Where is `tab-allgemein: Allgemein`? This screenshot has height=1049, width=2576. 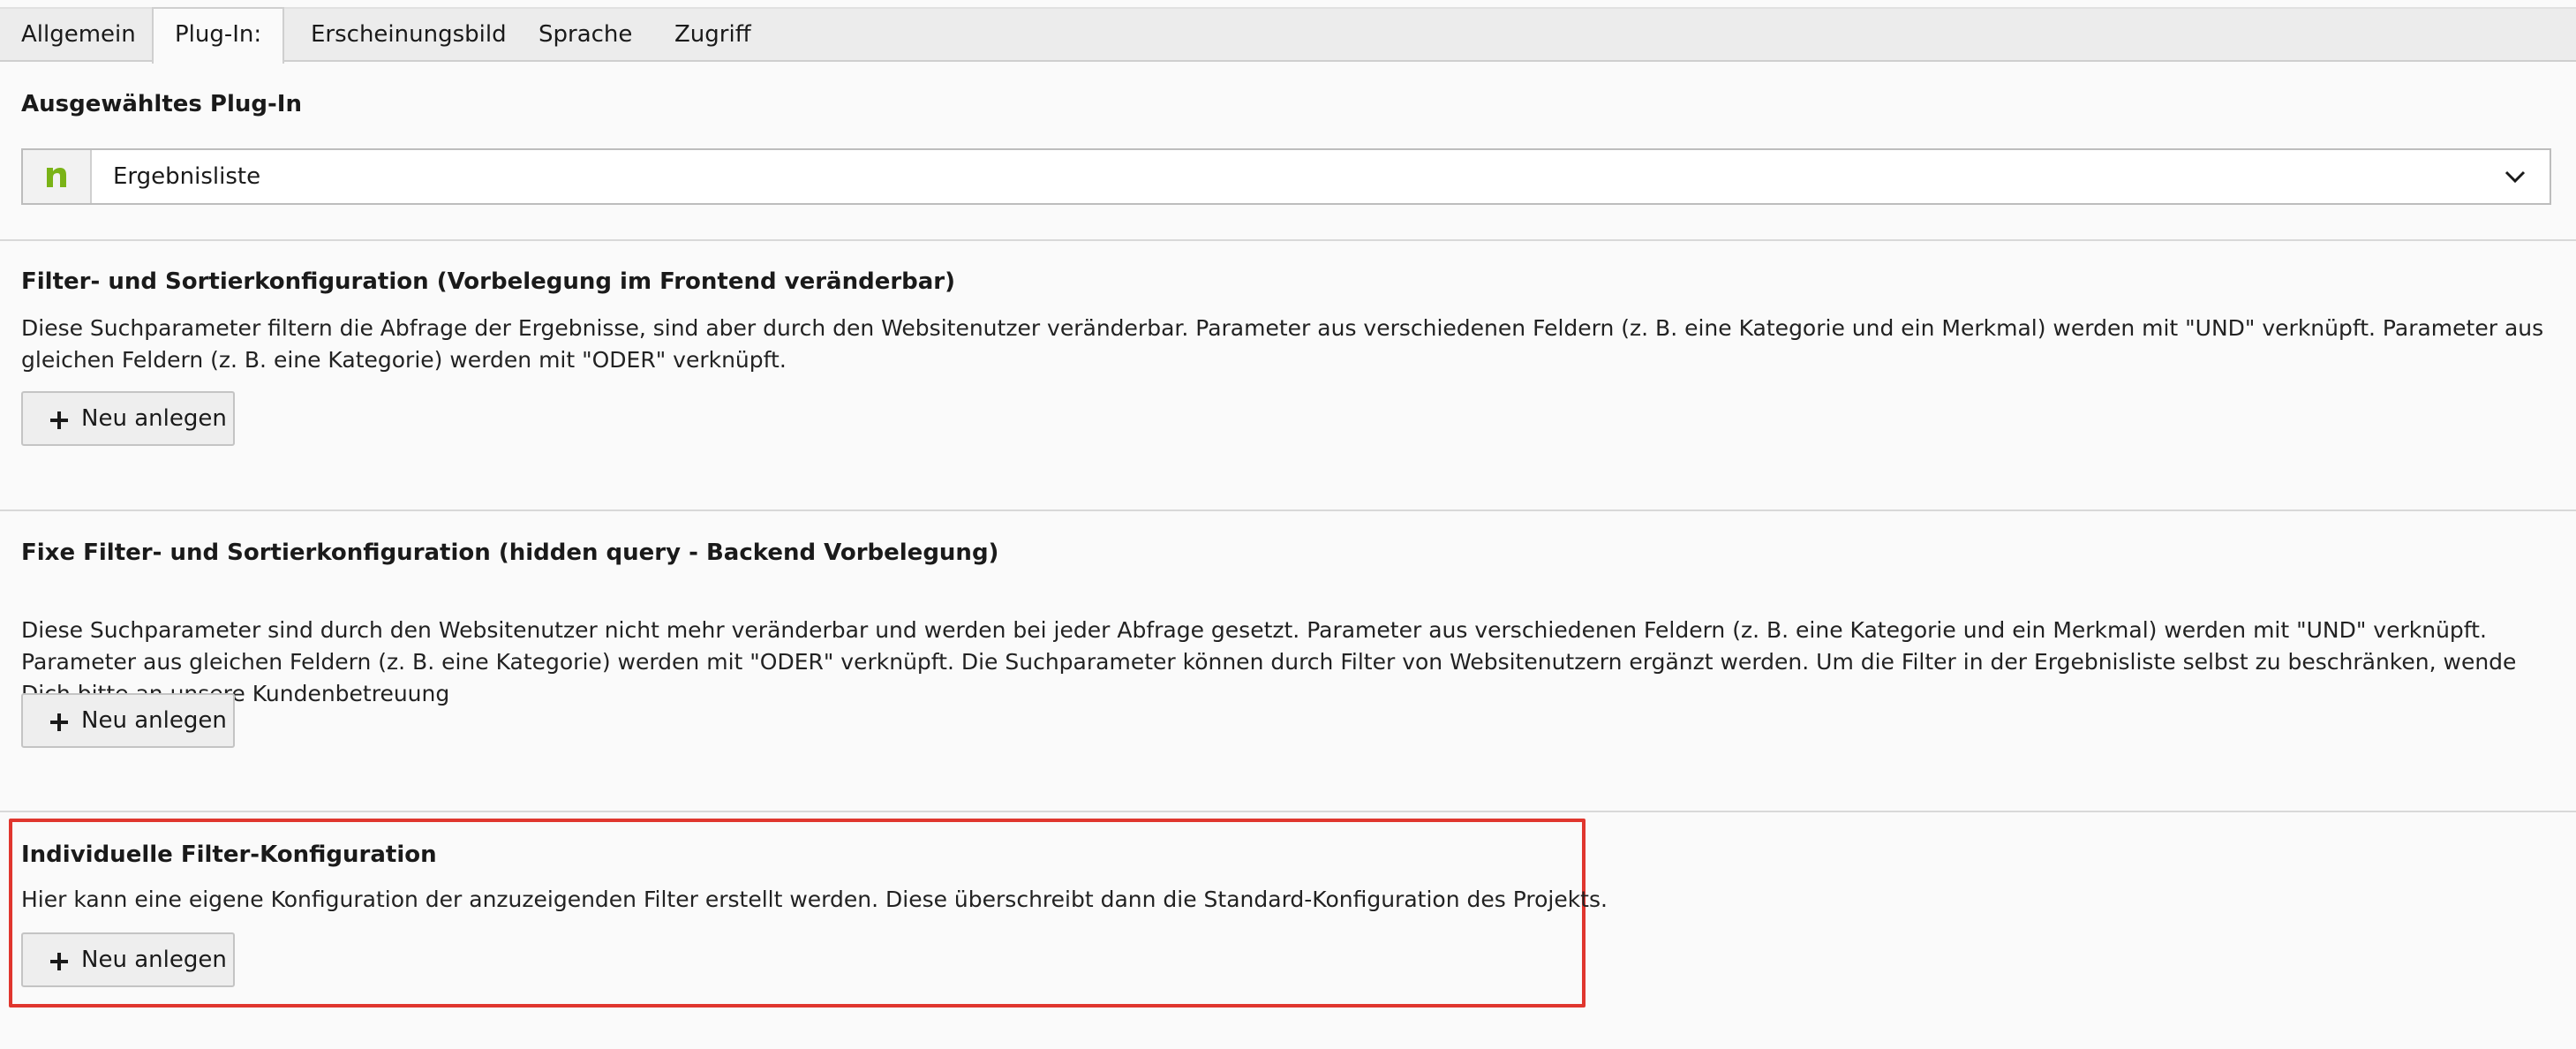 tab-allgemein: Allgemein is located at coordinates (79, 35).